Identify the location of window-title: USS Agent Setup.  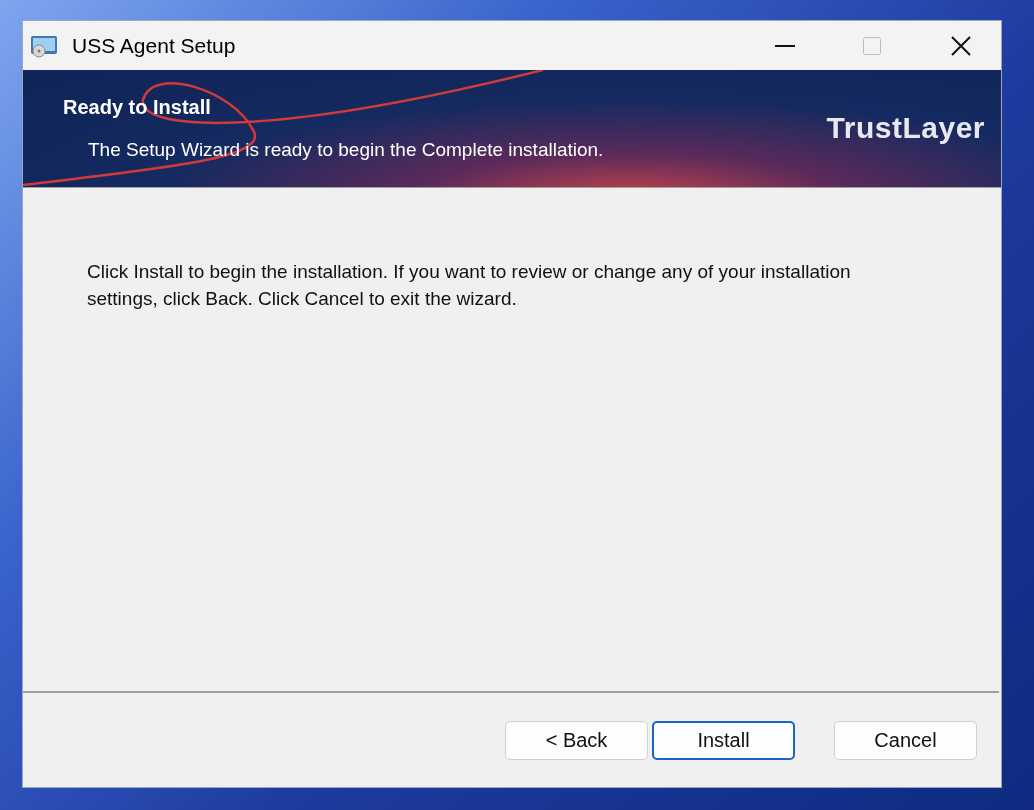
(154, 45).